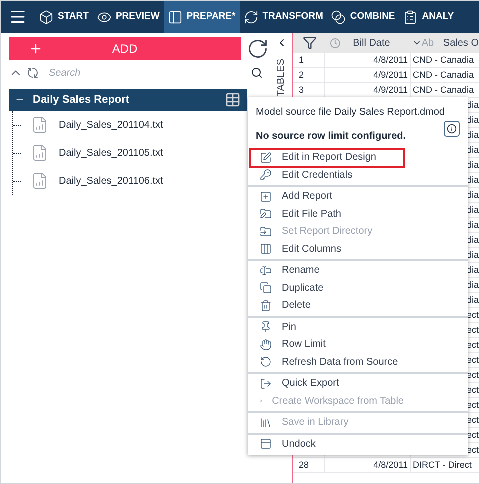 The image size is (480, 484). What do you see at coordinates (301, 75) in the screenshot?
I see `row-number: 2` at bounding box center [301, 75].